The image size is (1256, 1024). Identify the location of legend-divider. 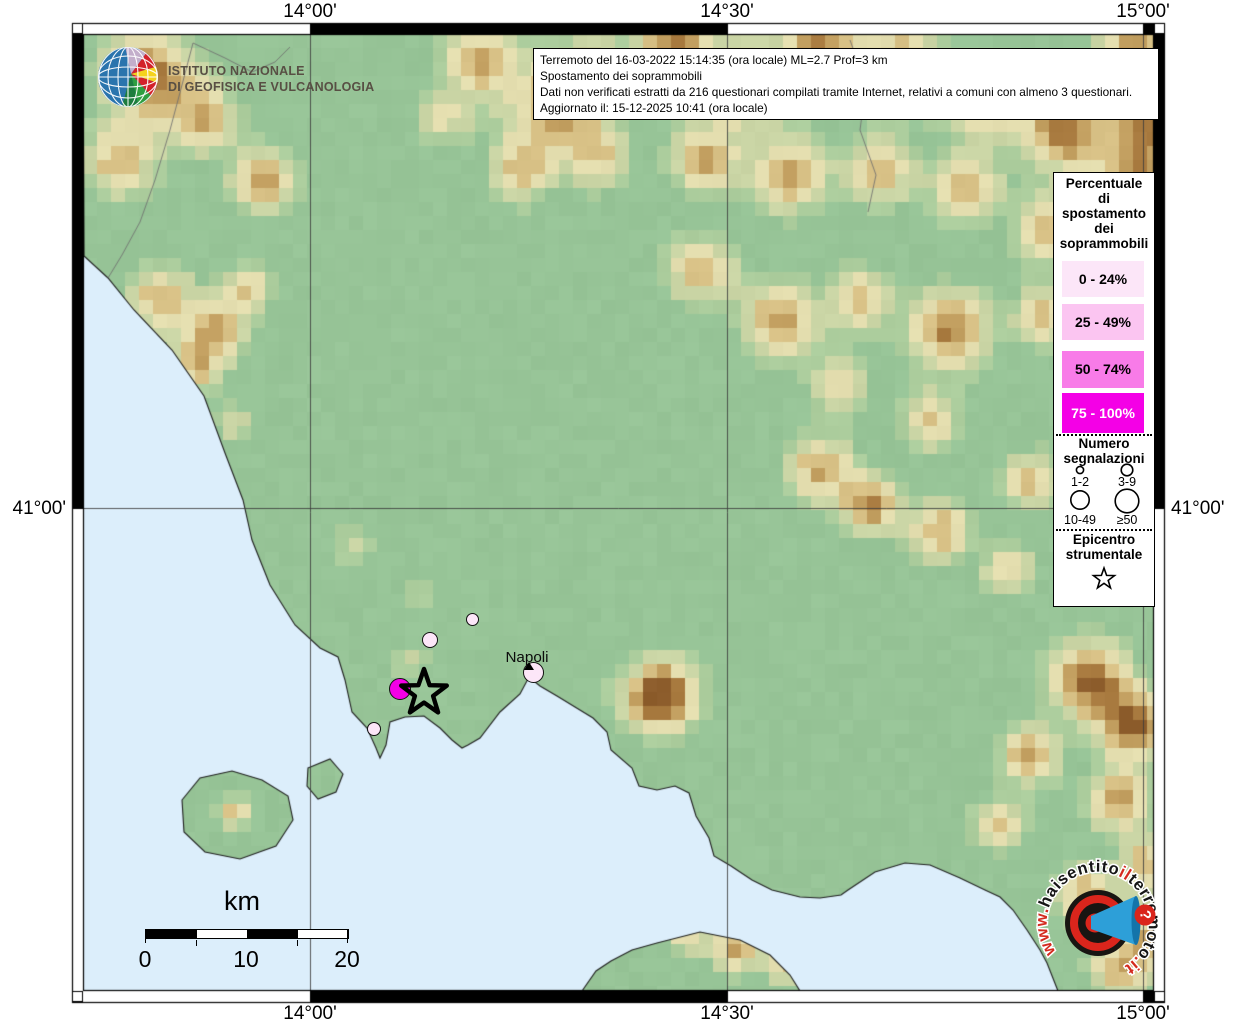
(1104, 530).